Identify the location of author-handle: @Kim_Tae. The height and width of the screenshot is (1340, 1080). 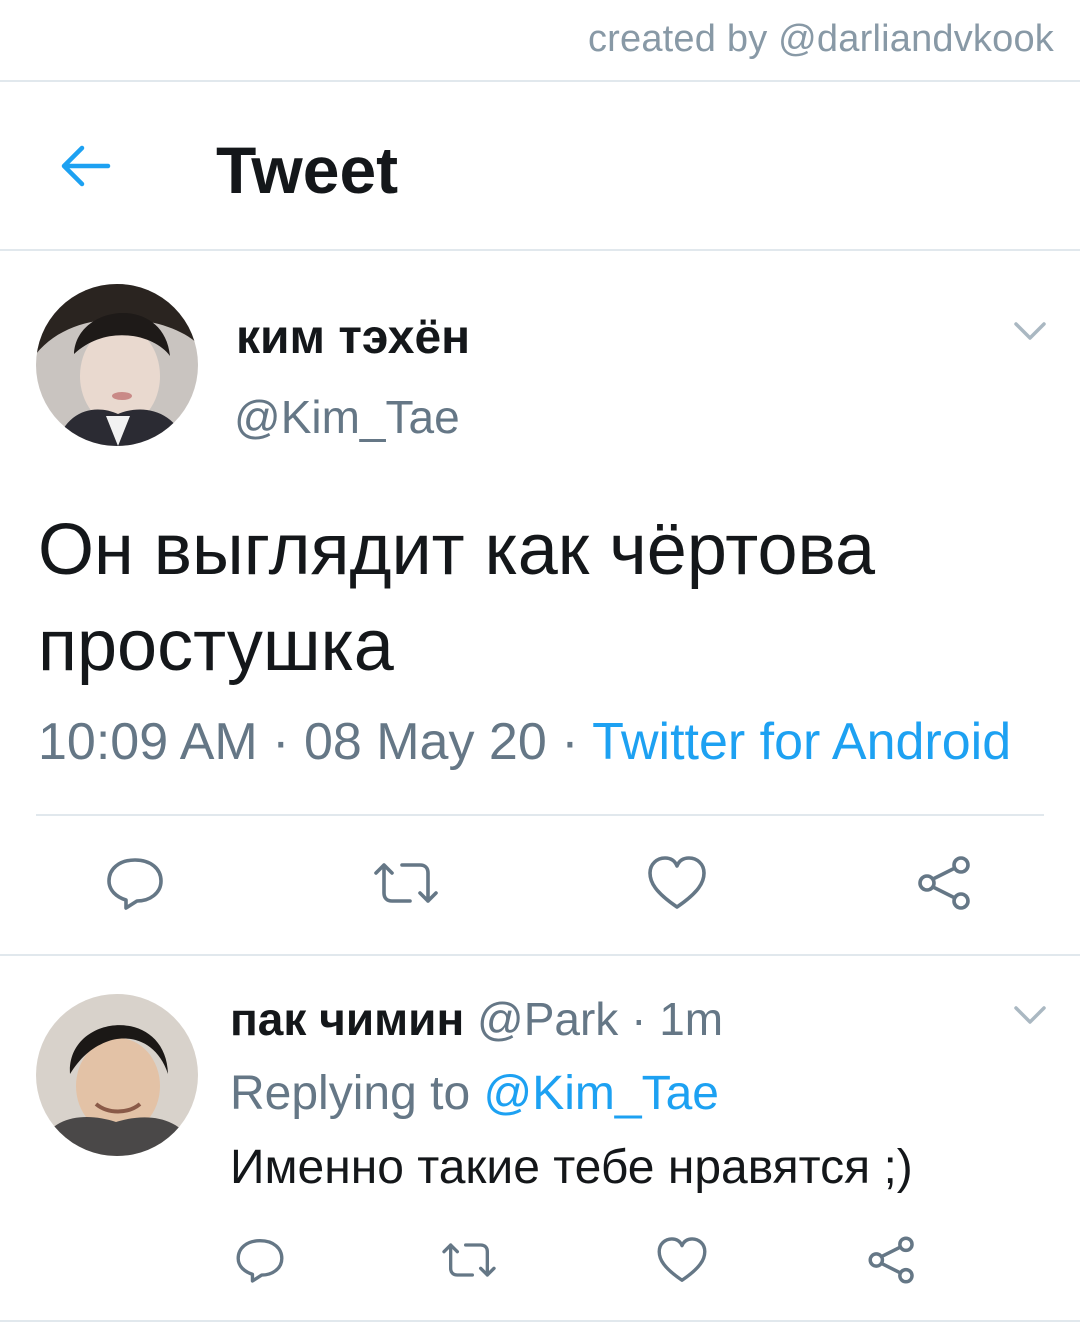
(347, 417).